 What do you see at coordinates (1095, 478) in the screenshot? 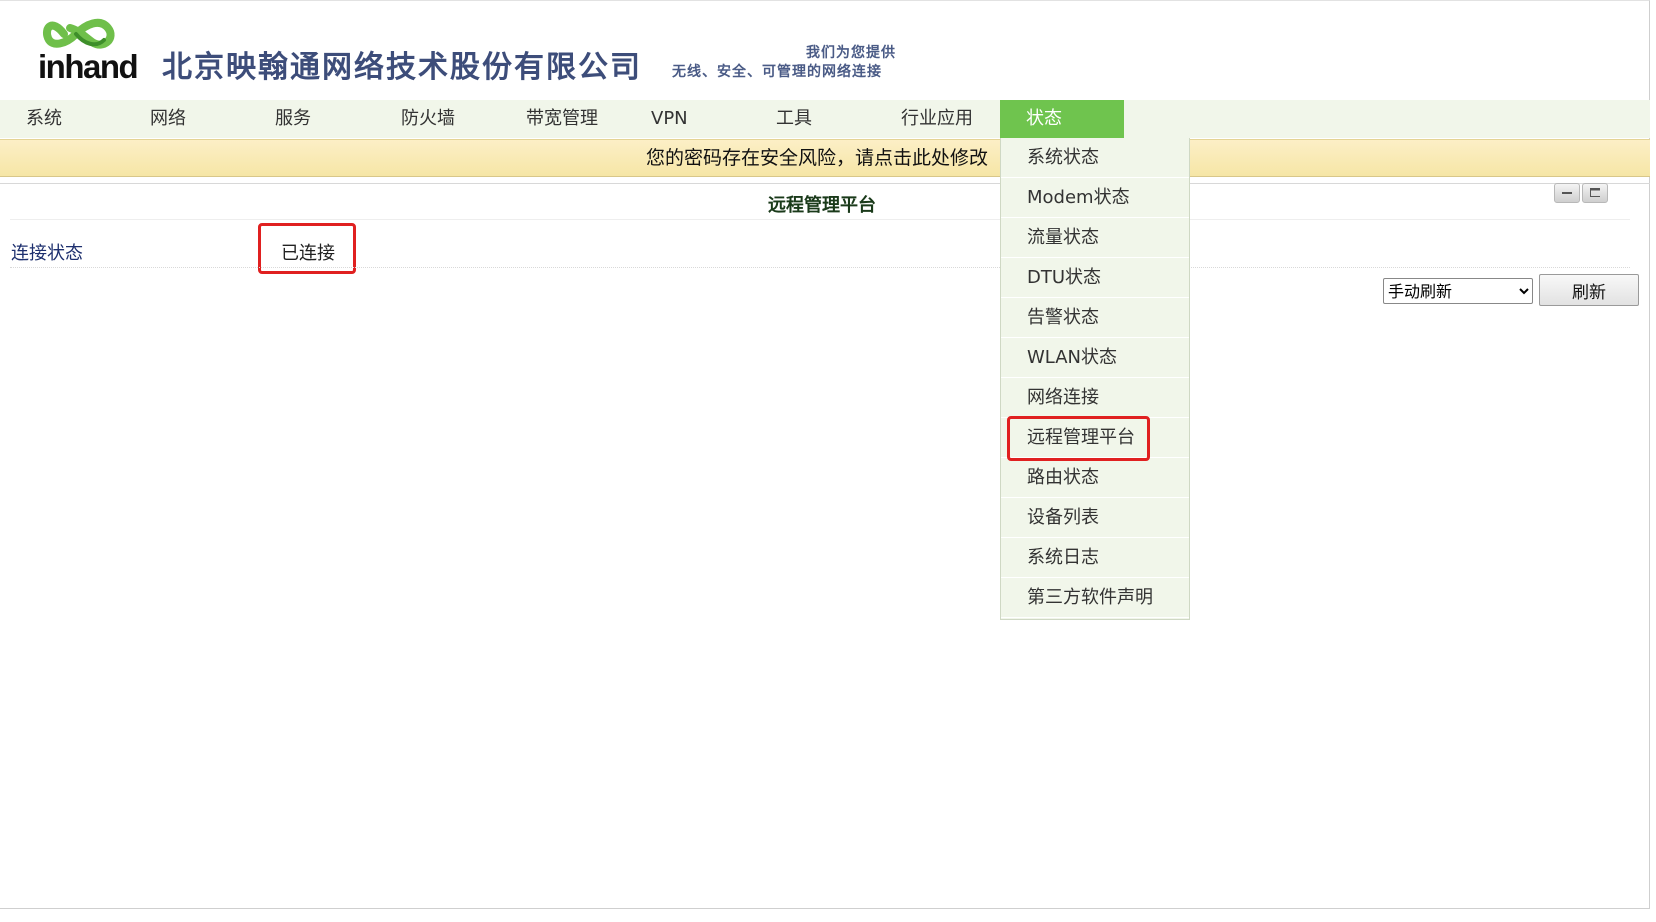
I see `menu-item-route-status: 路由状态` at bounding box center [1095, 478].